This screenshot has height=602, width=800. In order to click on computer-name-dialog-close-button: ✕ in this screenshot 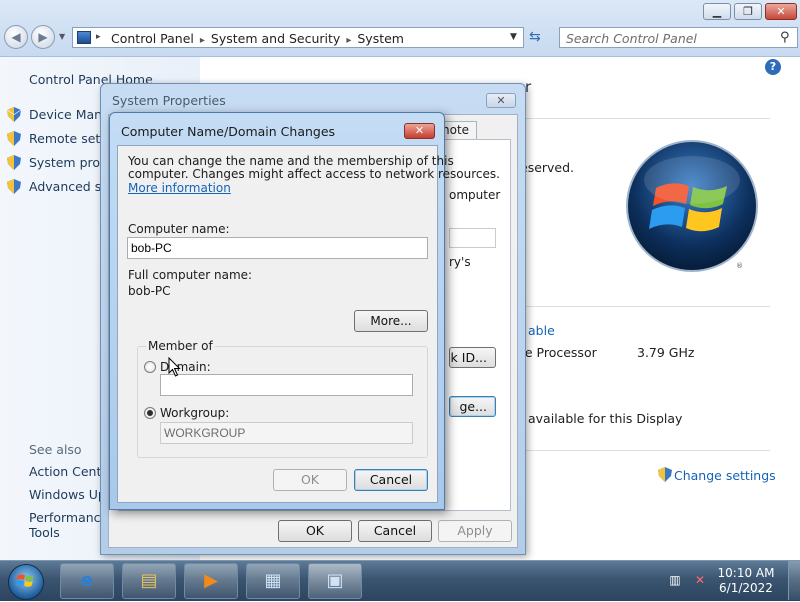, I will do `click(419, 131)`.